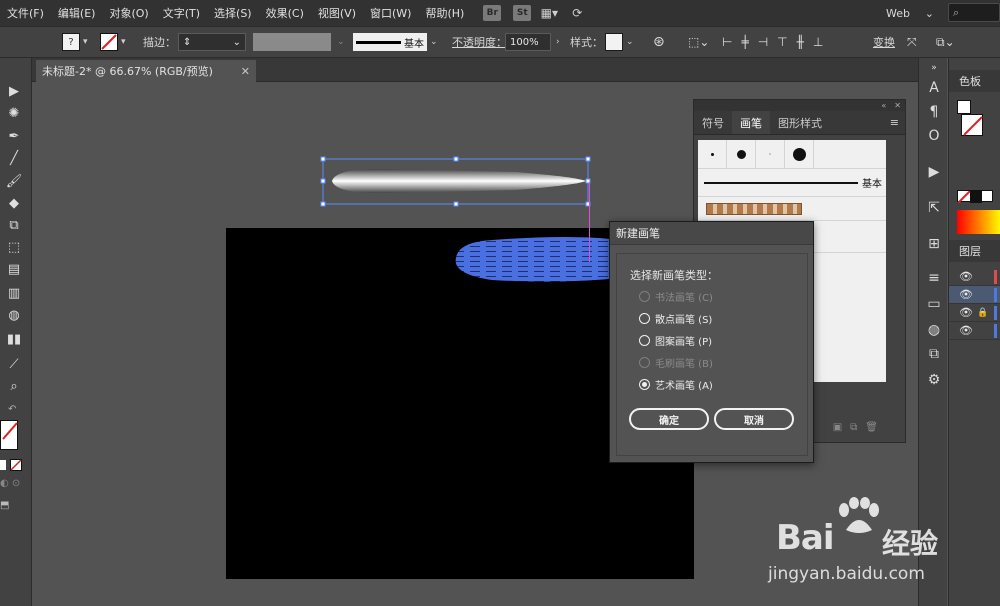 The image size is (1000, 606). Describe the element at coordinates (974, 251) in the screenshot. I see `tab-layers: 图层` at that location.